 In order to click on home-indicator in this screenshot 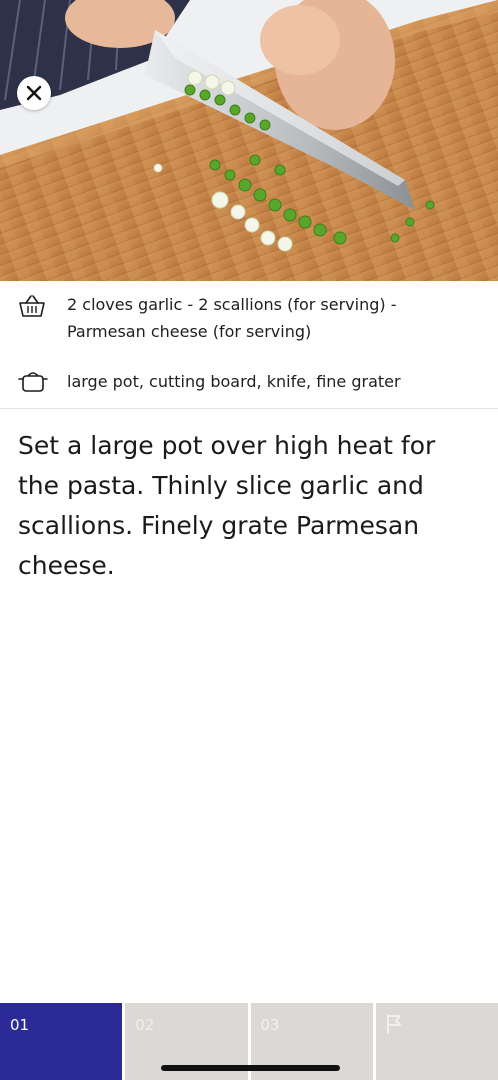, I will do `click(250, 1068)`.